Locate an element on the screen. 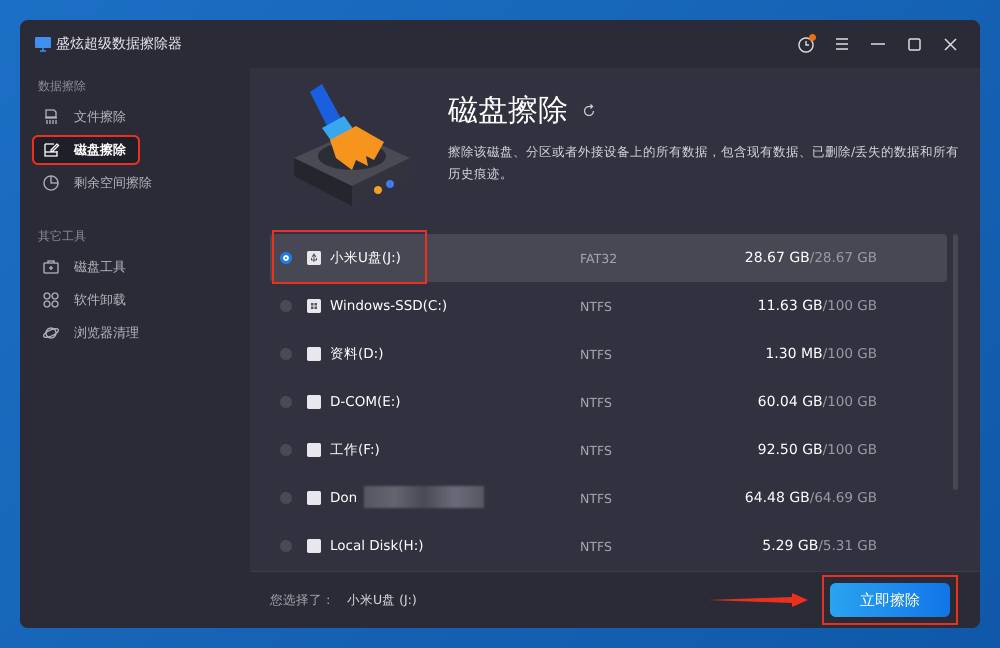 This screenshot has height=648, width=1000. drive-size: 64.48 GB/64.69 GB is located at coordinates (810, 498).